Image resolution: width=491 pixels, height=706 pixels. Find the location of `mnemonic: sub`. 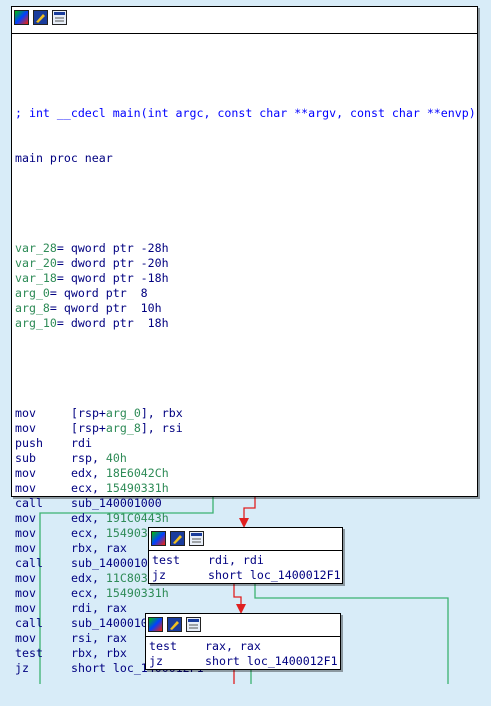

mnemonic: sub is located at coordinates (25, 458).